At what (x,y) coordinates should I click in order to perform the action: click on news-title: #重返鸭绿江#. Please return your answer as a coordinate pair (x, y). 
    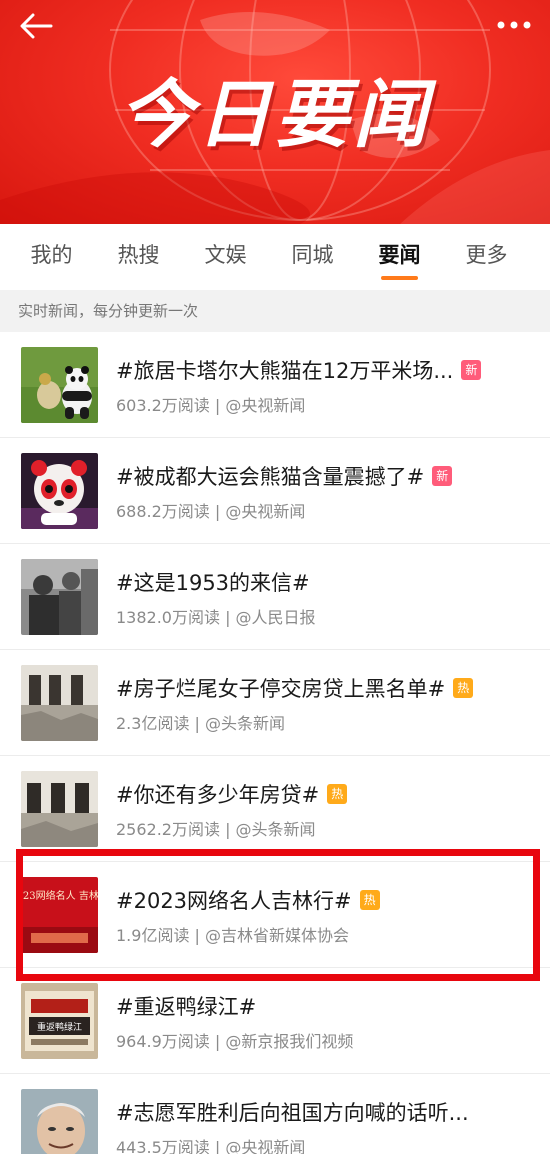
    Looking at the image, I should click on (186, 1007).